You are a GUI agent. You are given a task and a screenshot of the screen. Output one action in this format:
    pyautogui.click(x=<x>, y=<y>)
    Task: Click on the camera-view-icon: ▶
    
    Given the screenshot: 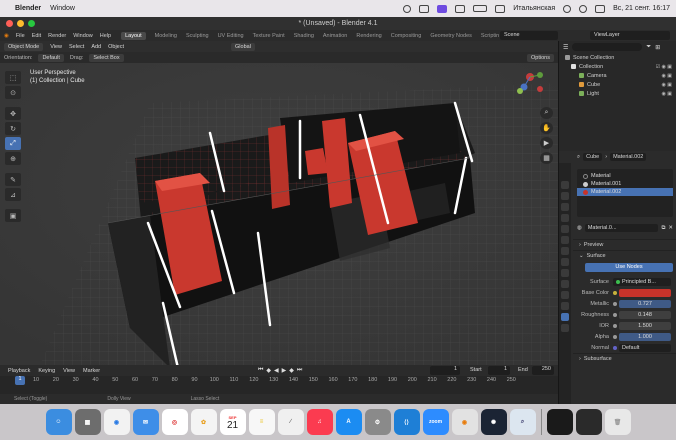 What is the action you would take?
    pyautogui.click(x=546, y=143)
    